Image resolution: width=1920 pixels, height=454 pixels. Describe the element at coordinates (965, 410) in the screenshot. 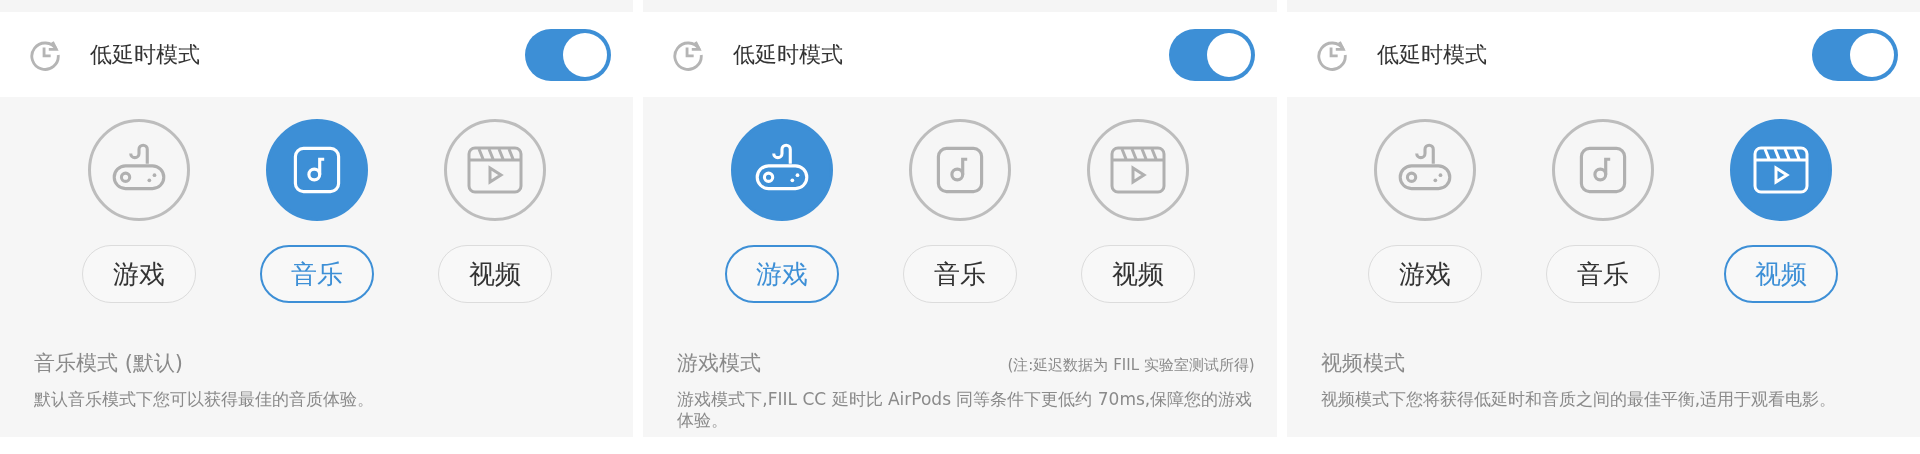

I see `mode-description: 游戏模式下,FIIL CC 延时比 AirPods 同等条件下更低约 70ms,保障您的游戏体验。` at that location.